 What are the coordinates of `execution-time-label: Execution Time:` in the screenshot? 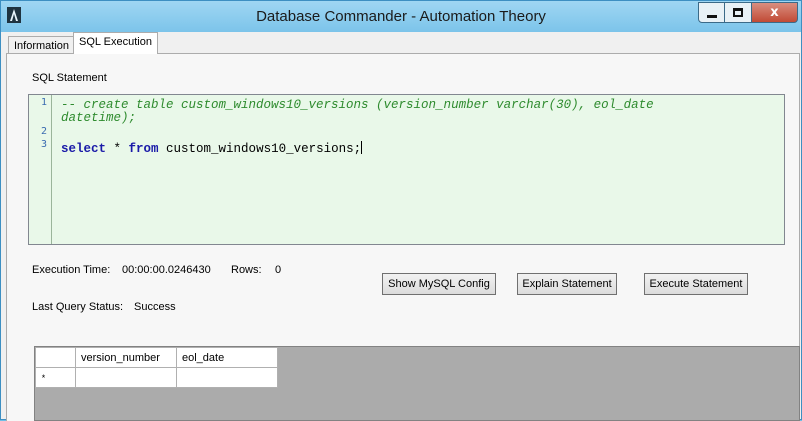 It's located at (71, 270).